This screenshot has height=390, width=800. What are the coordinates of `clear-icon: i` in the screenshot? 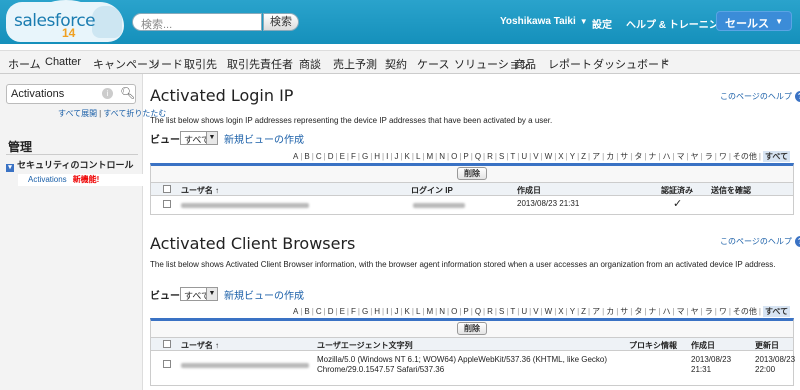 It's located at (107, 93).